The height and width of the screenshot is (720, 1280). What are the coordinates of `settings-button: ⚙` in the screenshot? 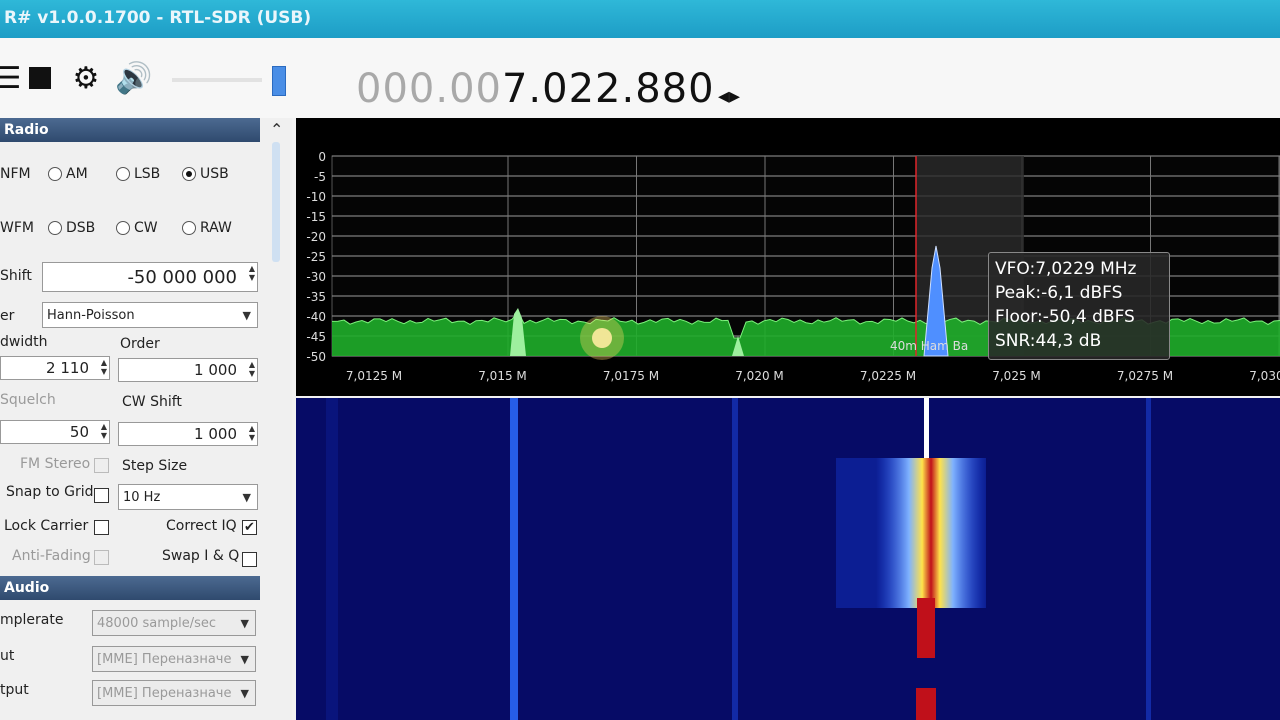 It's located at (86, 78).